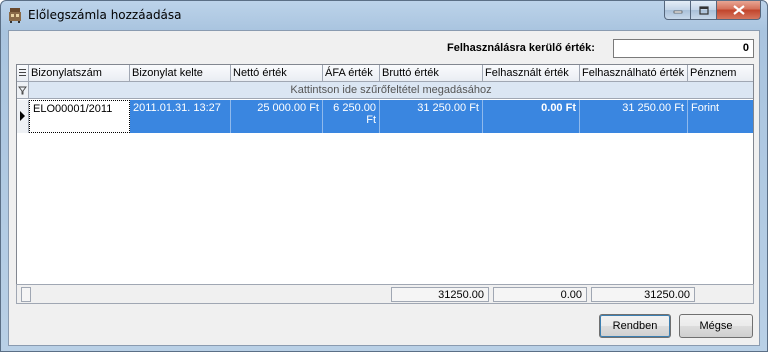  I want to click on close-icon, so click(738, 10).